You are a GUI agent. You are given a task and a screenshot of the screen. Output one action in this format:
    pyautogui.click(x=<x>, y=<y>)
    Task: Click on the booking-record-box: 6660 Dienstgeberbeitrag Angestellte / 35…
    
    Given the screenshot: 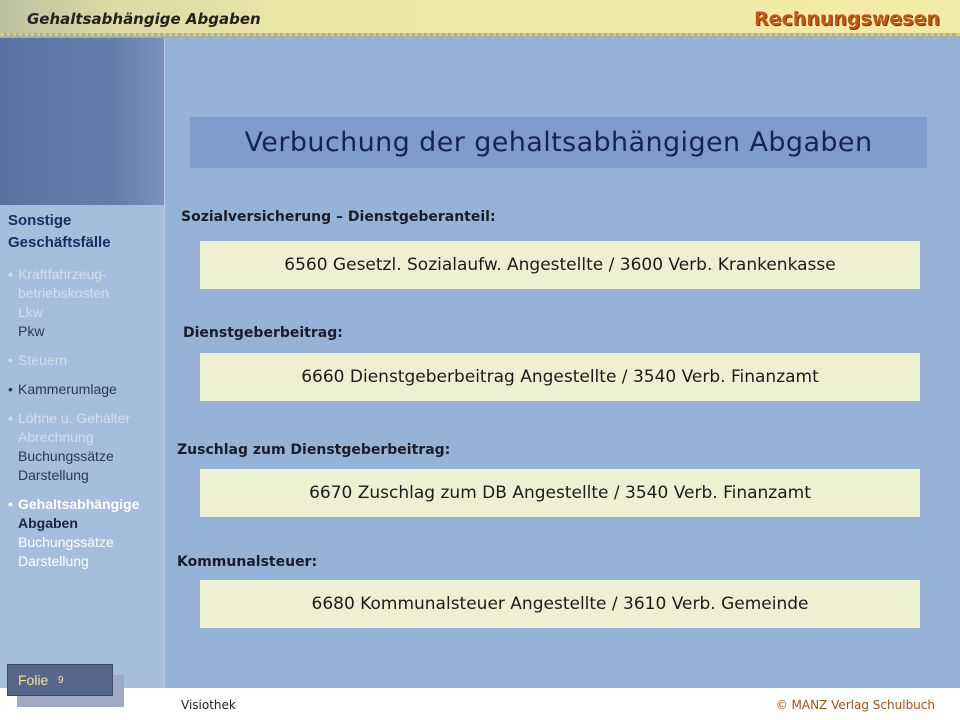 What is the action you would take?
    pyautogui.click(x=560, y=377)
    